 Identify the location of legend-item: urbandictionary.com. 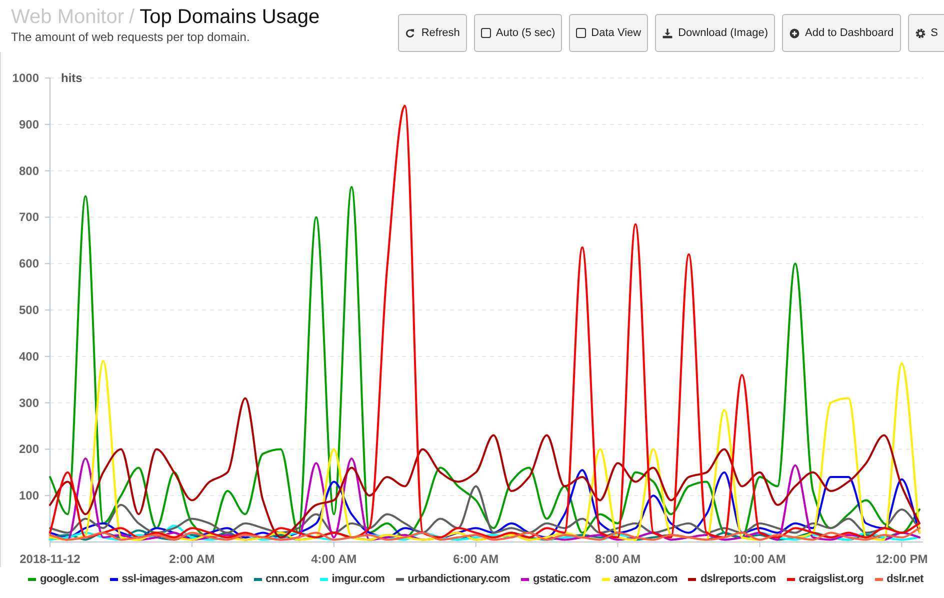
(453, 579).